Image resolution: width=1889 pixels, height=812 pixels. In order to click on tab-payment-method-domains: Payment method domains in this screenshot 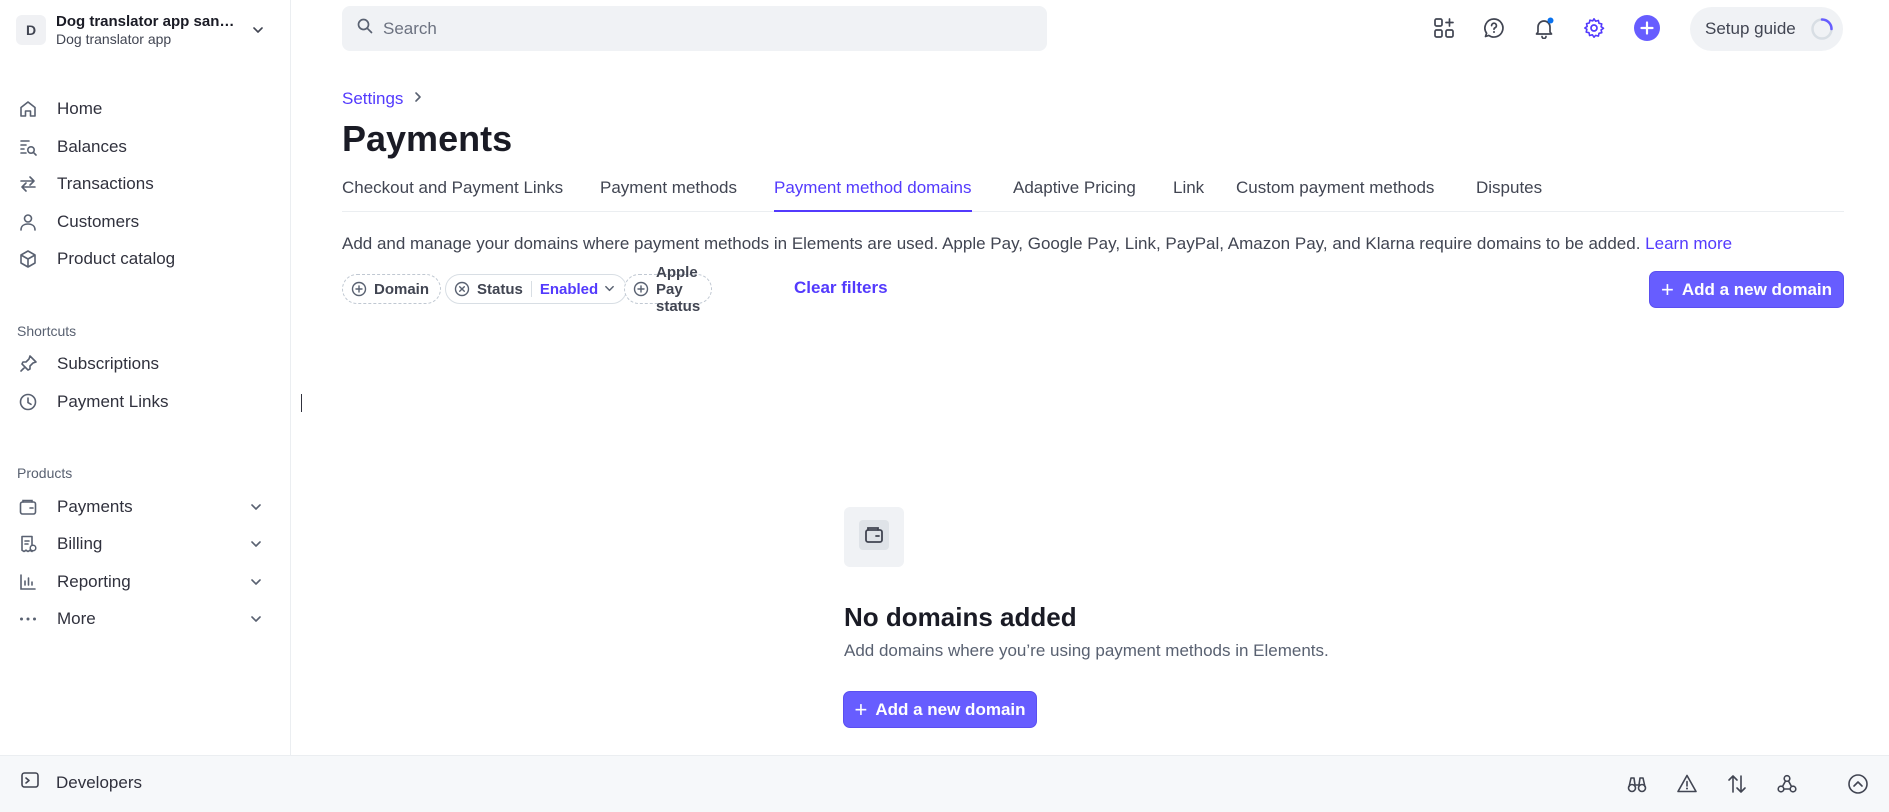, I will do `click(873, 195)`.